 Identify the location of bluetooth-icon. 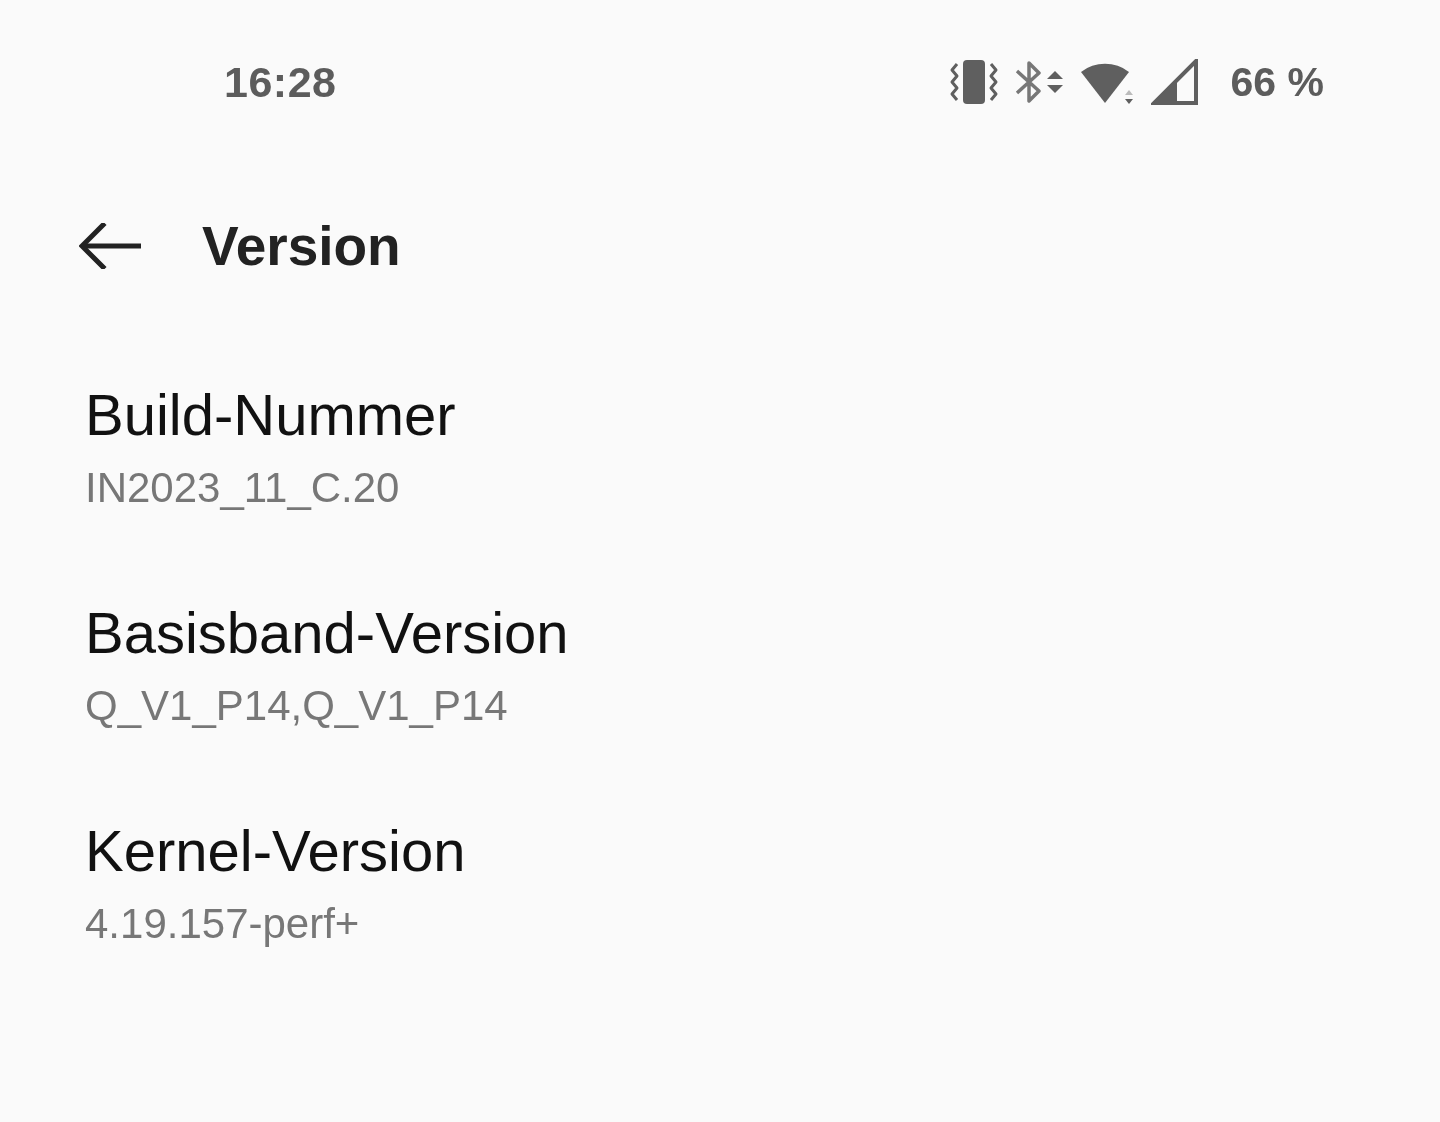
(1039, 82).